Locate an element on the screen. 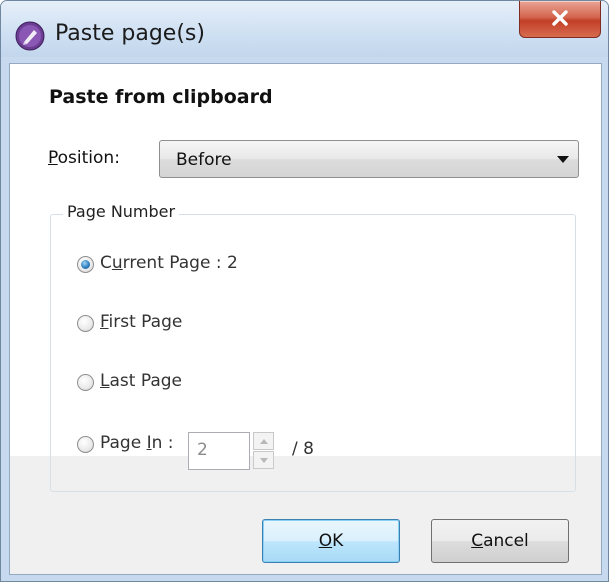 The image size is (609, 582). chevron-down-icon is located at coordinates (563, 159).